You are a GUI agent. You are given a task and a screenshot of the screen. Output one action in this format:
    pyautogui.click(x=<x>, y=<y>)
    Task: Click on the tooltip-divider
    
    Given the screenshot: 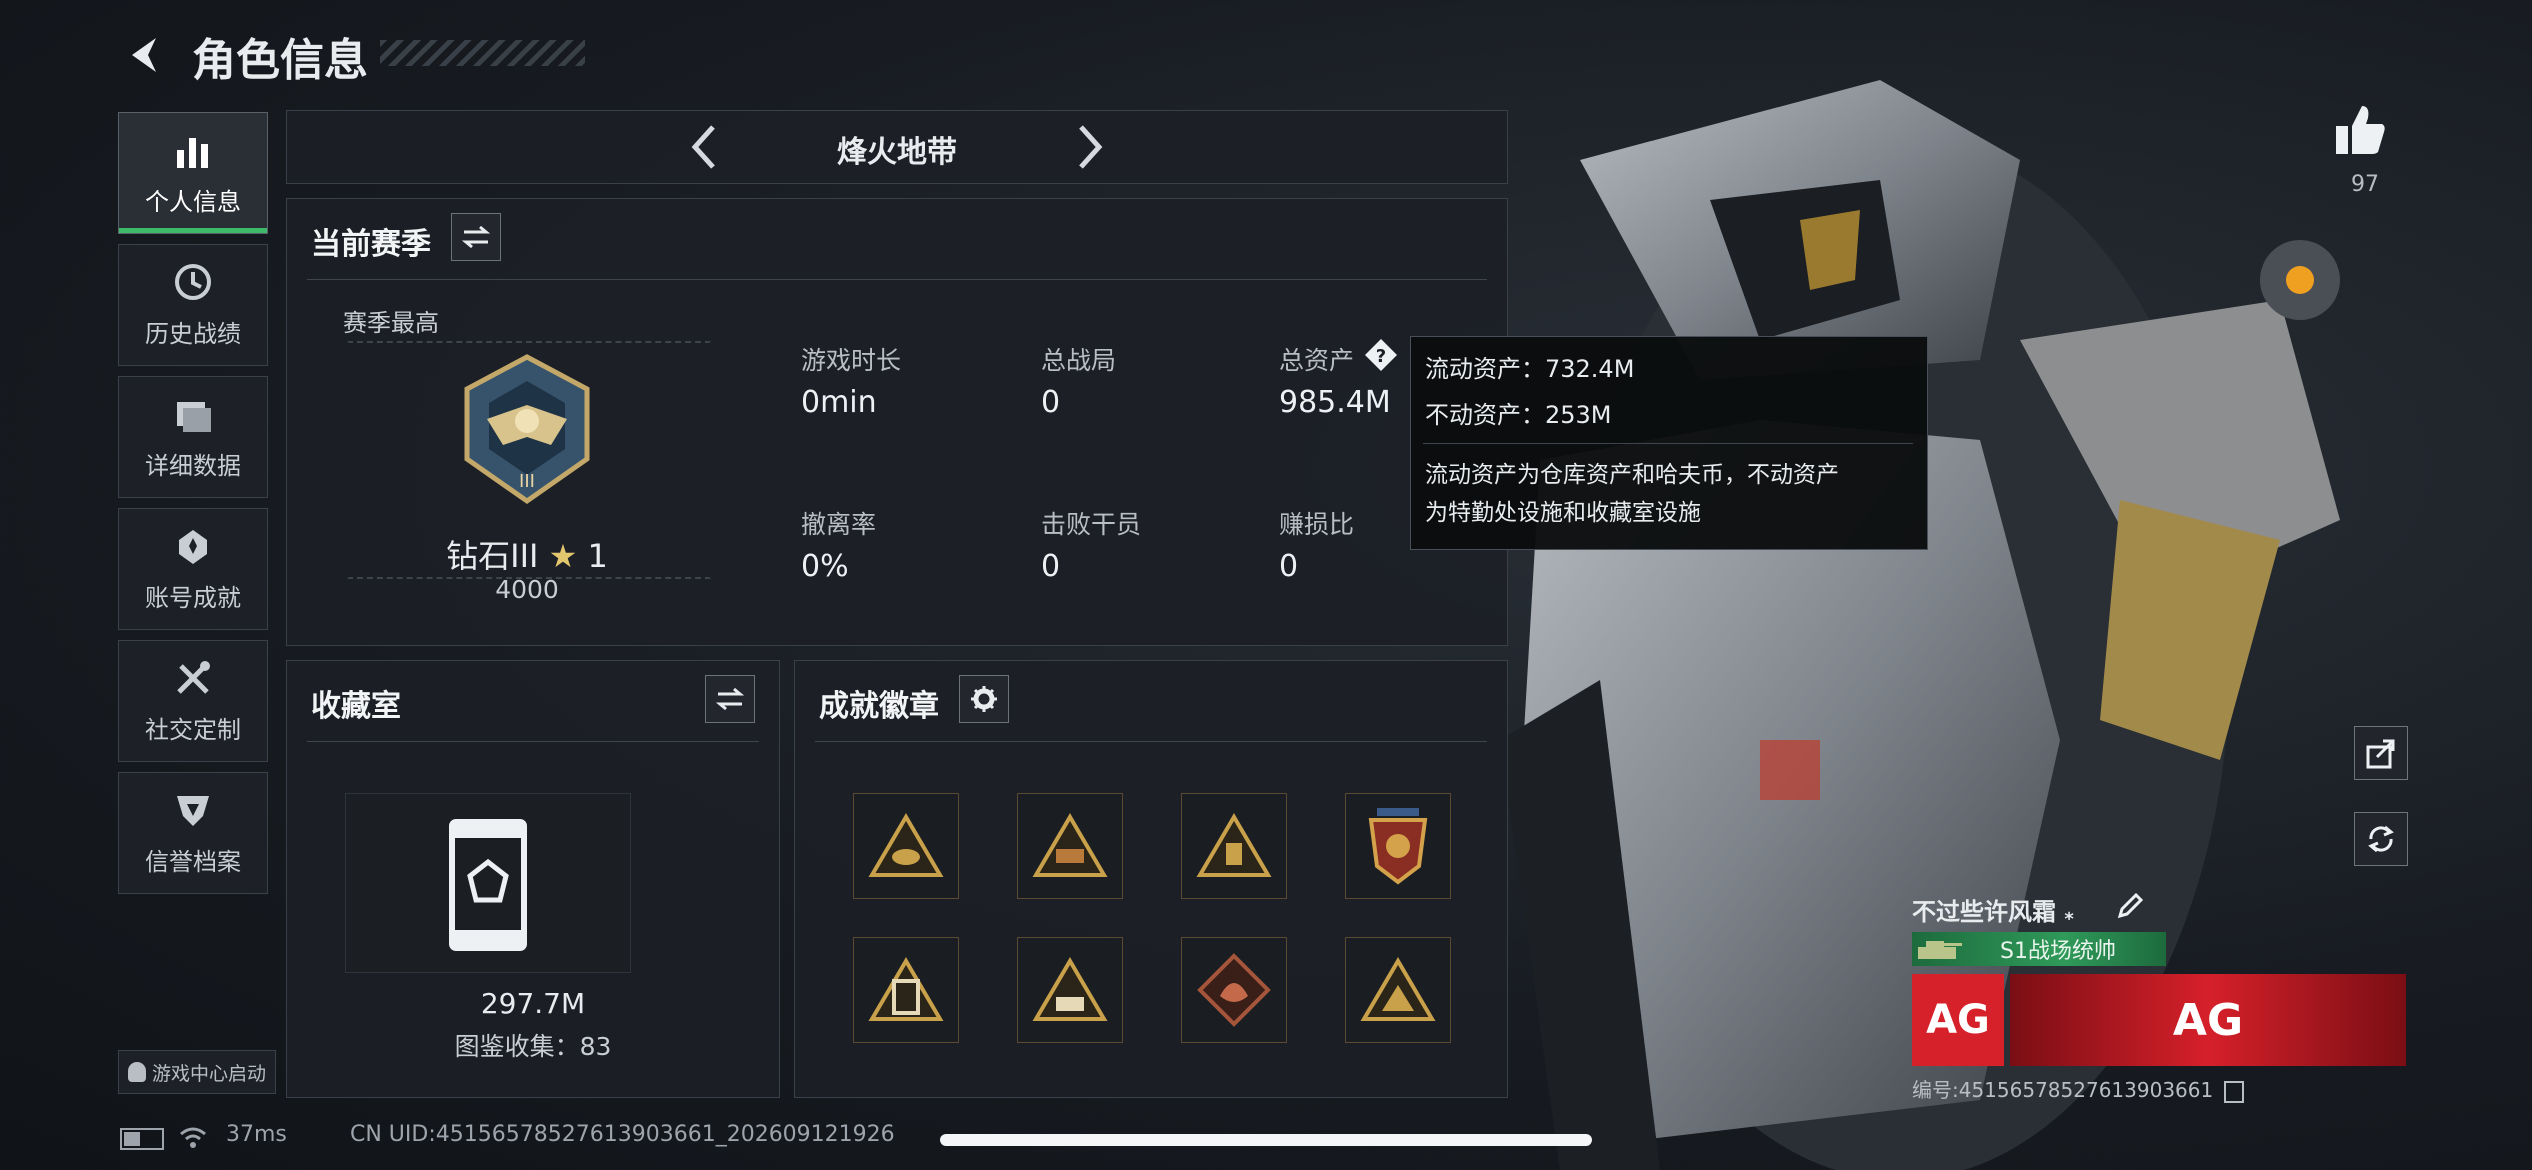 What is the action you would take?
    pyautogui.click(x=1668, y=443)
    